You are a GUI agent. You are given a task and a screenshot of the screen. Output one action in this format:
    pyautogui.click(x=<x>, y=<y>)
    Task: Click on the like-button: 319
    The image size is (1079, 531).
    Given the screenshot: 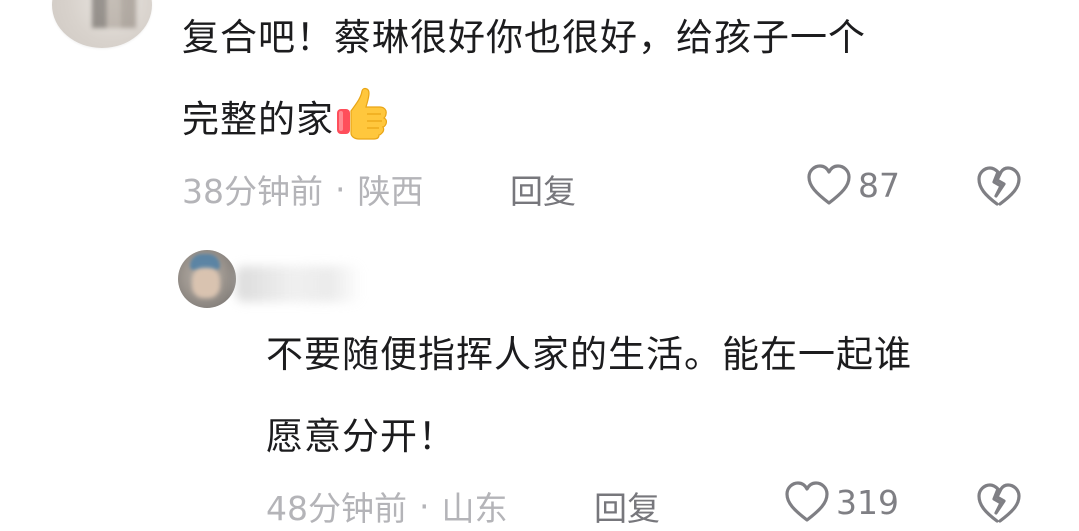 What is the action you would take?
    pyautogui.click(x=841, y=502)
    